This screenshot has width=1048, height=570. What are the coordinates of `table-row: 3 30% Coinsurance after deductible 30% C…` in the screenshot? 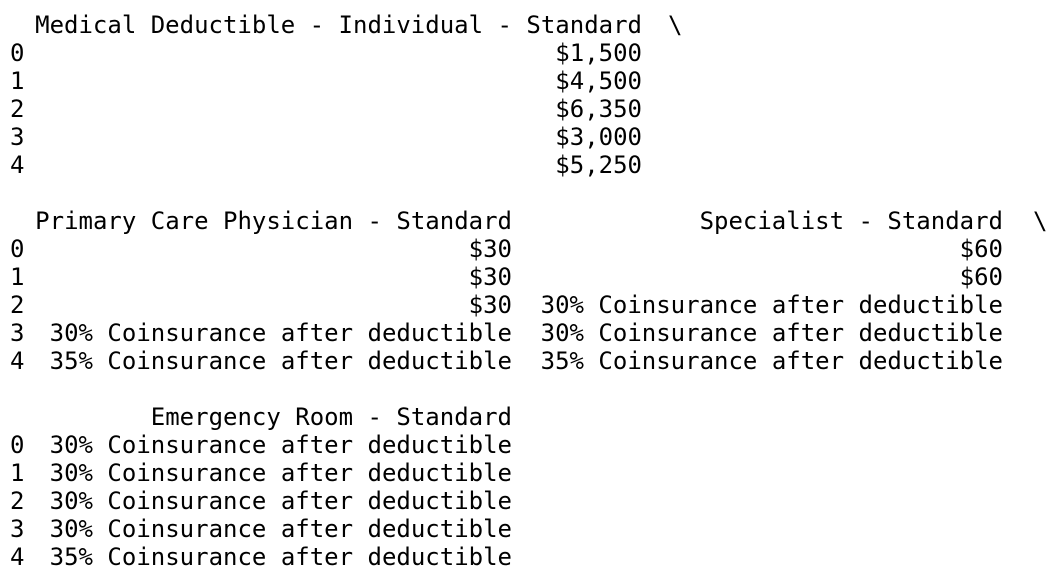 It's located at (525, 333).